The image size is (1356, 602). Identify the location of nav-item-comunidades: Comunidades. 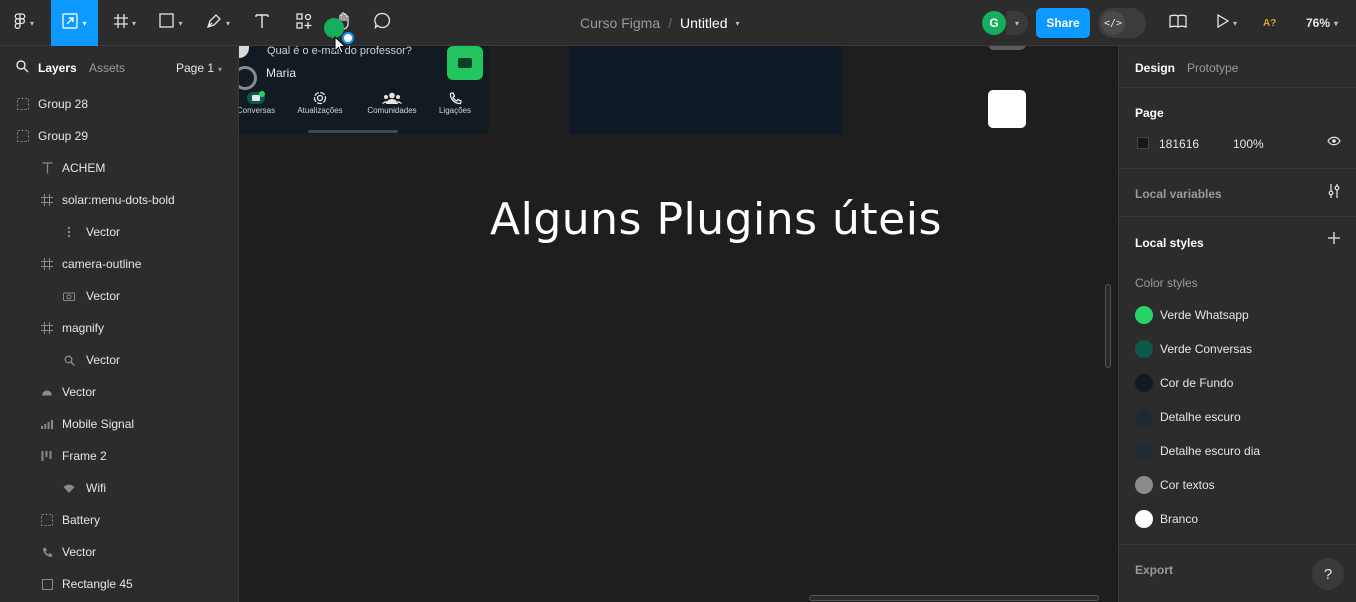
(392, 102).